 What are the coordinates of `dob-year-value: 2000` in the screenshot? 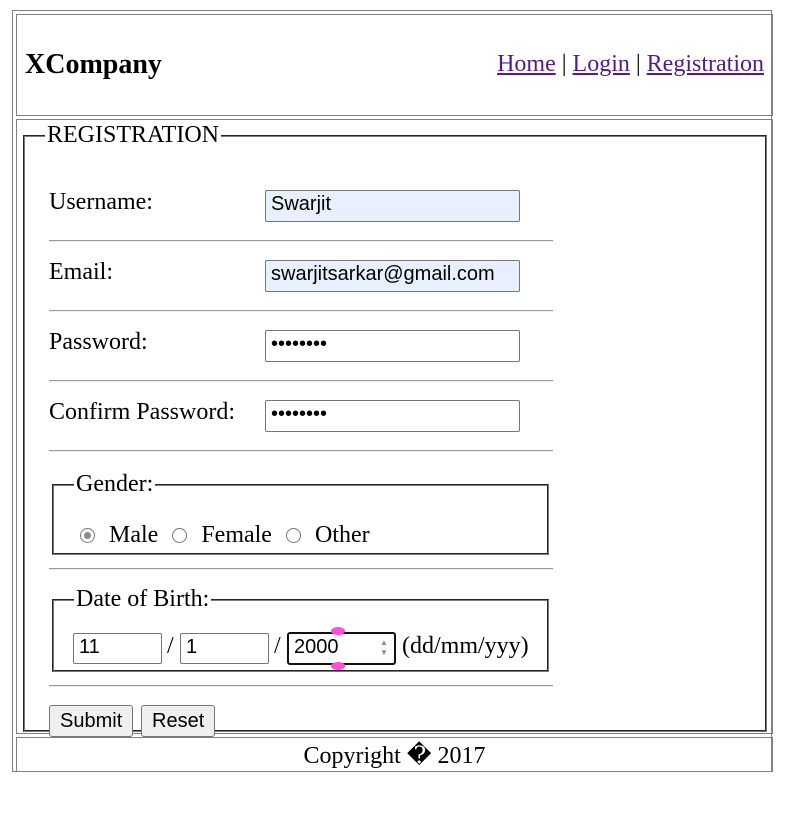 It's located at (316, 647).